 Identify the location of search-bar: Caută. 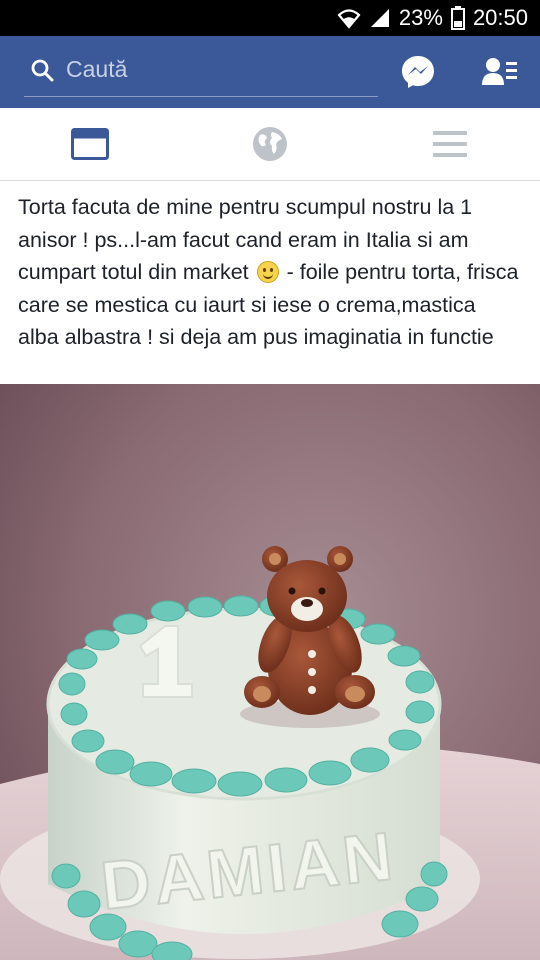
(201, 71).